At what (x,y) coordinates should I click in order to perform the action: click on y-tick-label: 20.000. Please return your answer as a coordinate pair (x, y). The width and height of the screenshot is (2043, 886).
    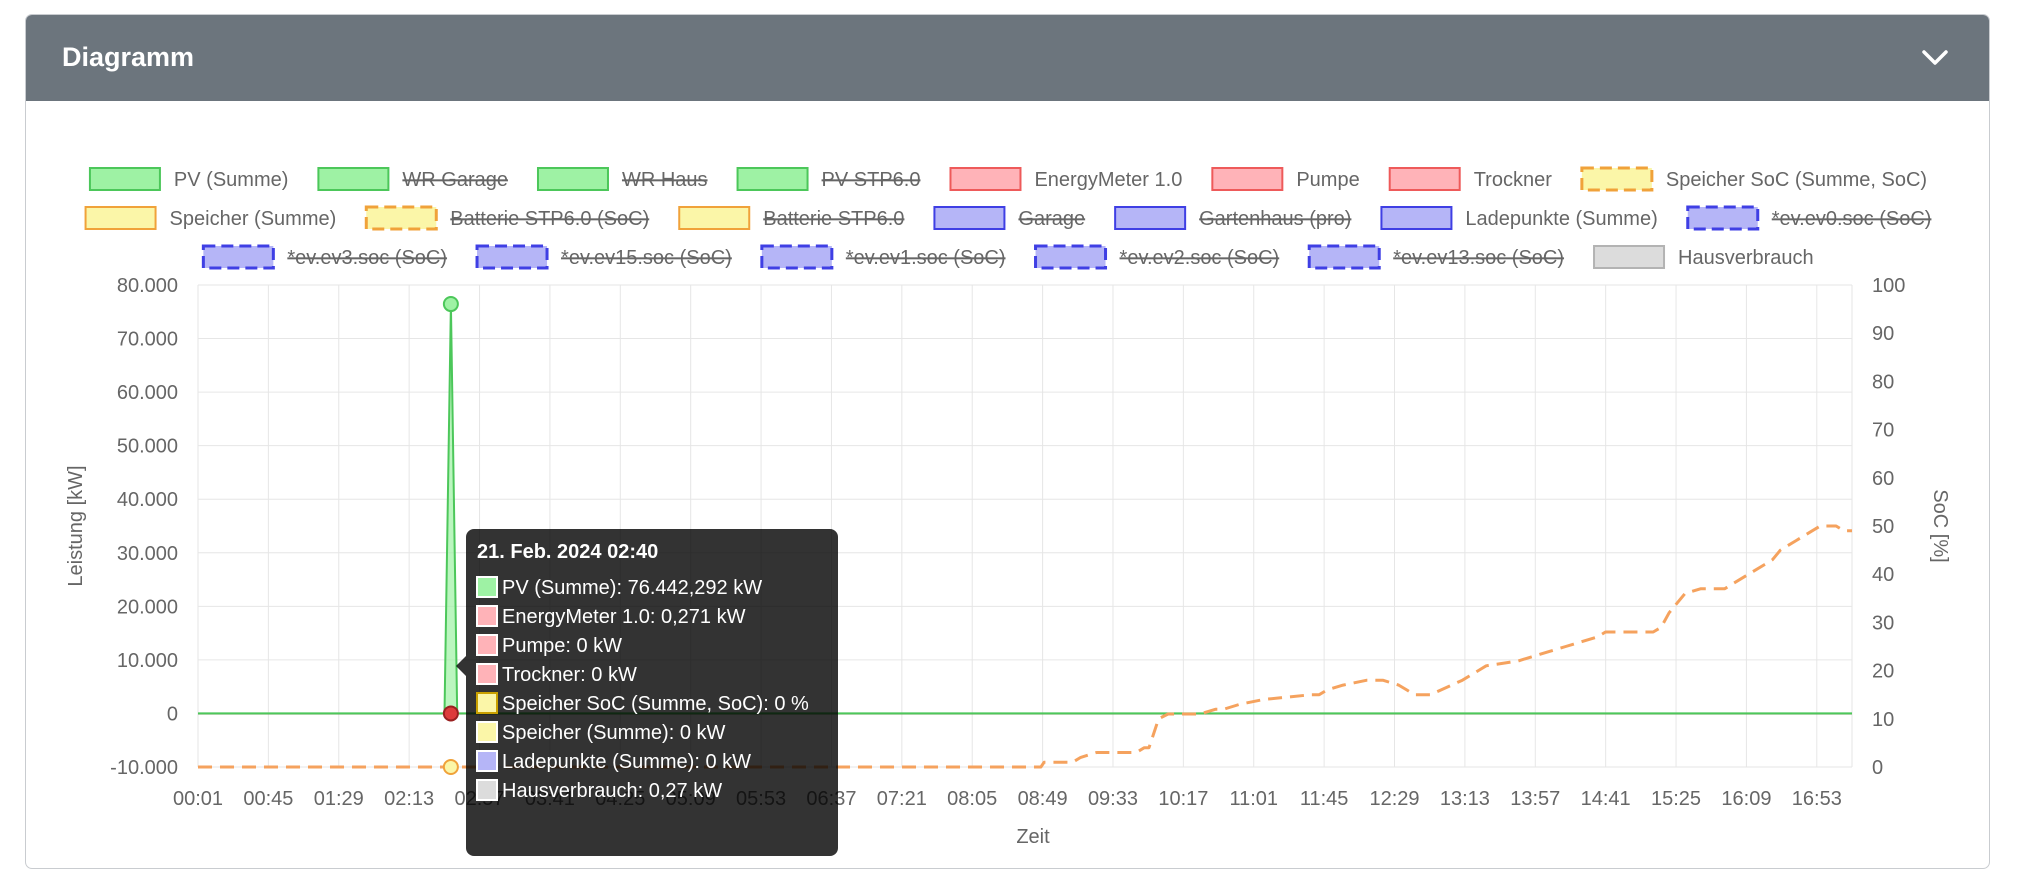
    Looking at the image, I should click on (147, 607).